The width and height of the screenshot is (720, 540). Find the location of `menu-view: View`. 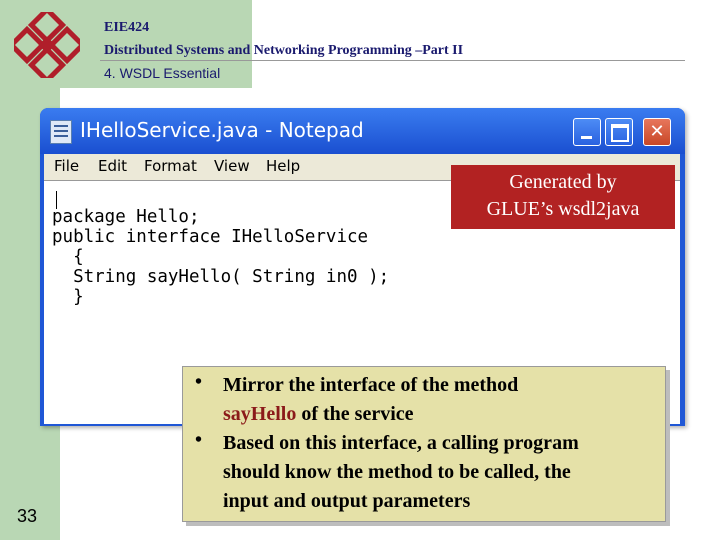

menu-view: View is located at coordinates (232, 166).